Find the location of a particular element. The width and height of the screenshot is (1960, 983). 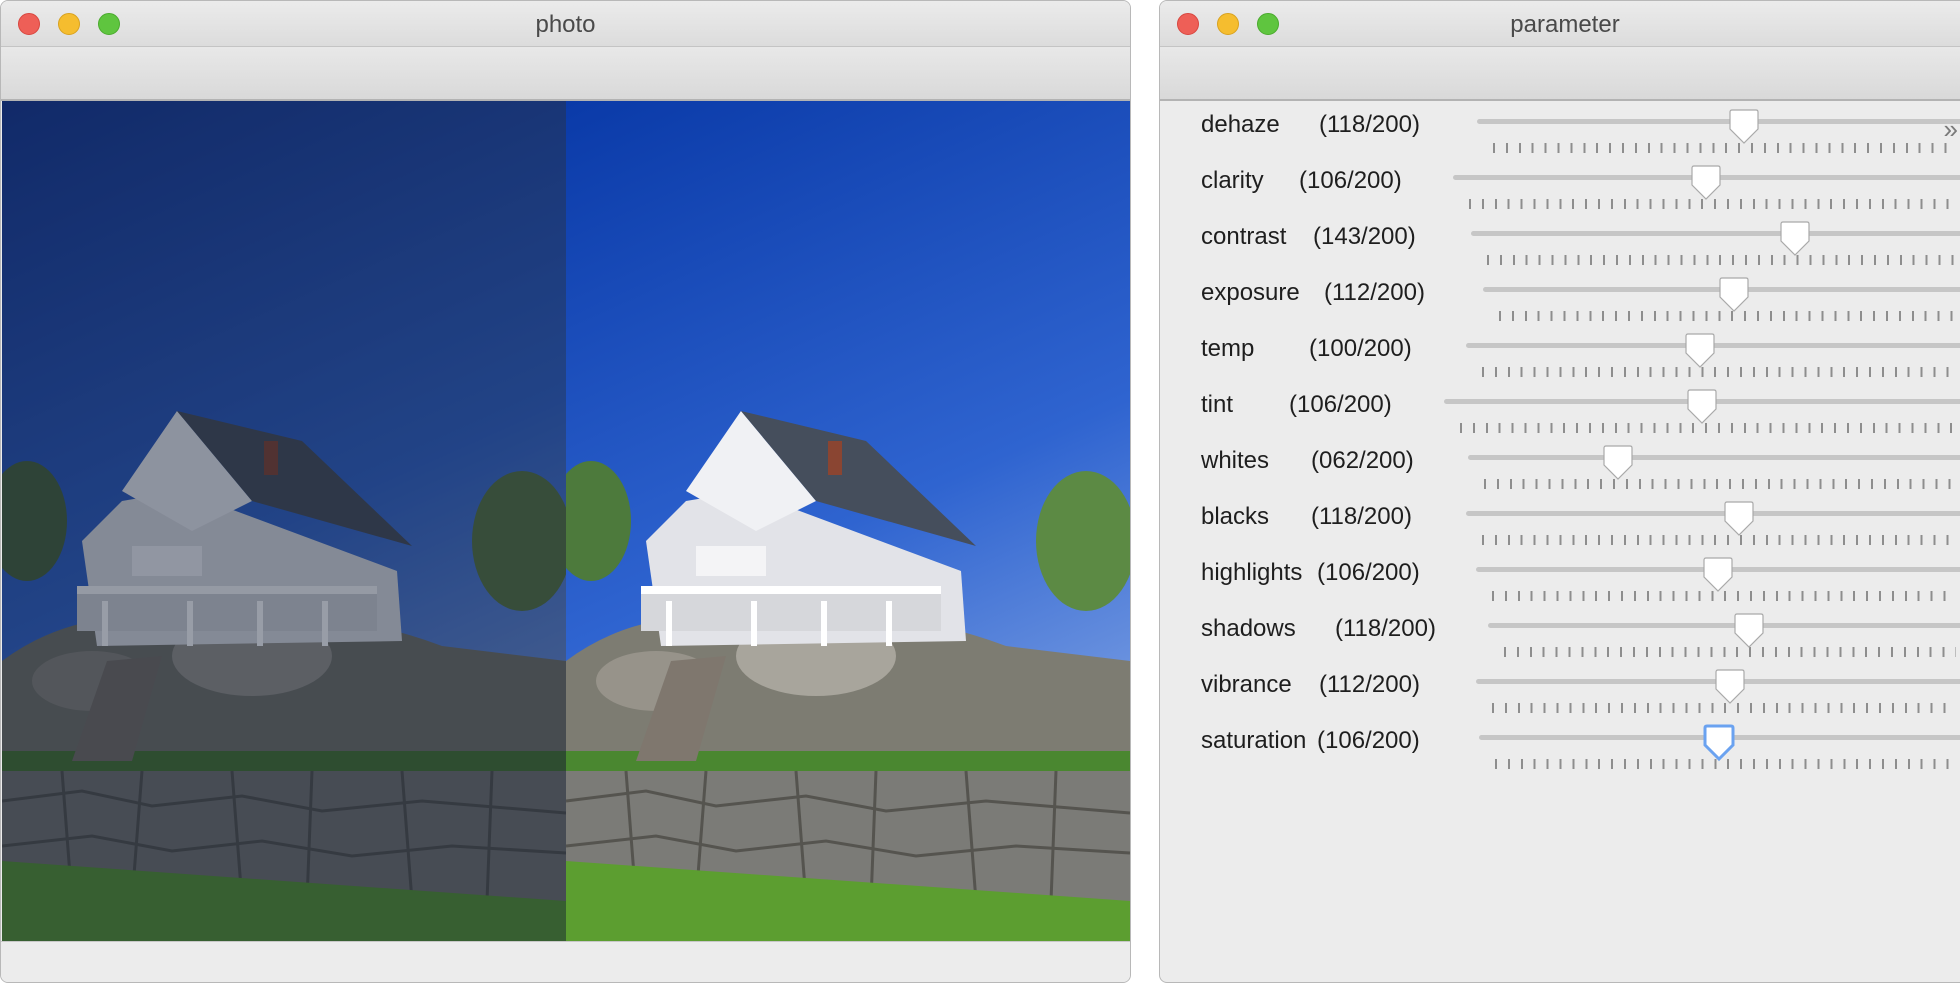

slider-track-blacks is located at coordinates (1713, 513).